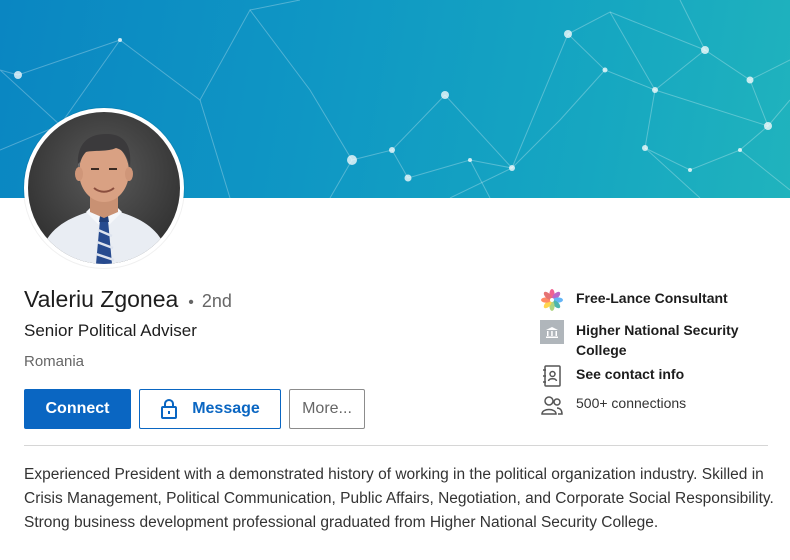 Image resolution: width=790 pixels, height=560 pixels. I want to click on avatar, so click(104, 188).